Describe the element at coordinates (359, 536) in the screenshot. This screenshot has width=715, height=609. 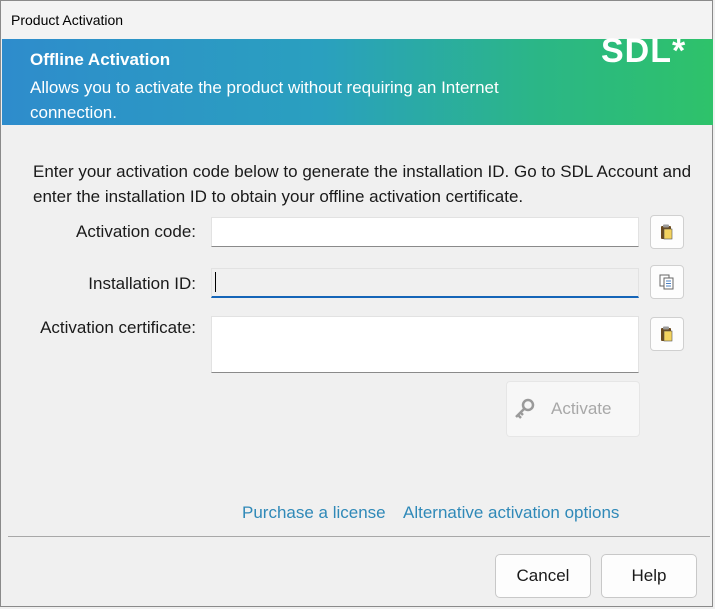
I see `footer-divider` at that location.